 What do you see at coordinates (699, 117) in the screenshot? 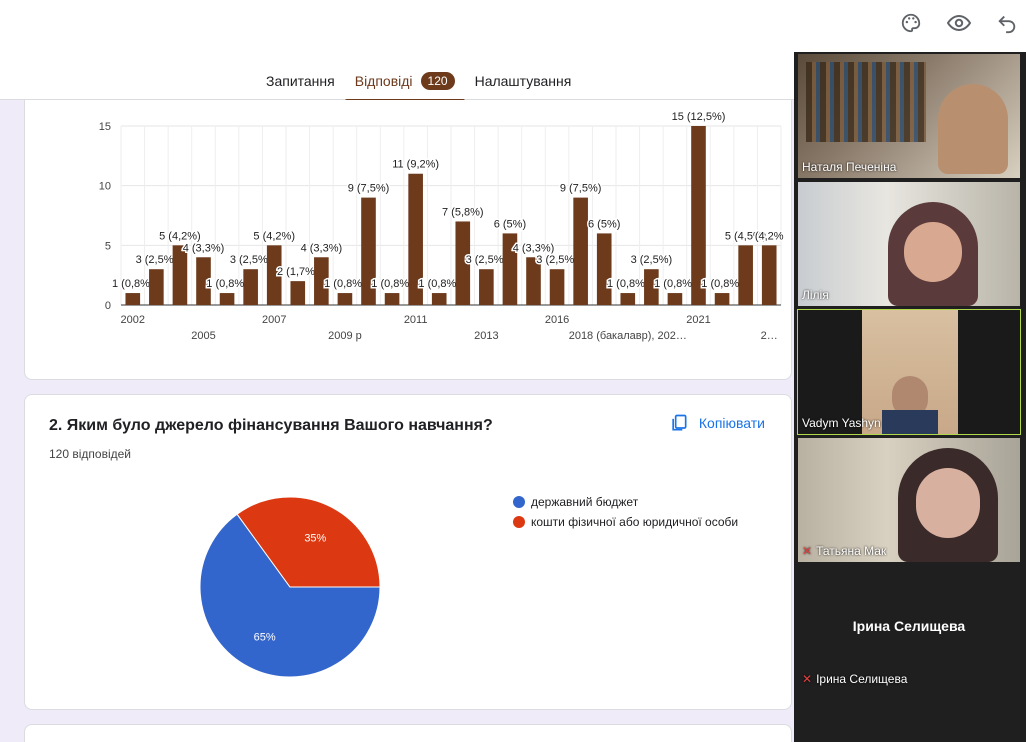
I see `data-label: 15 (12,5%)` at bounding box center [699, 117].